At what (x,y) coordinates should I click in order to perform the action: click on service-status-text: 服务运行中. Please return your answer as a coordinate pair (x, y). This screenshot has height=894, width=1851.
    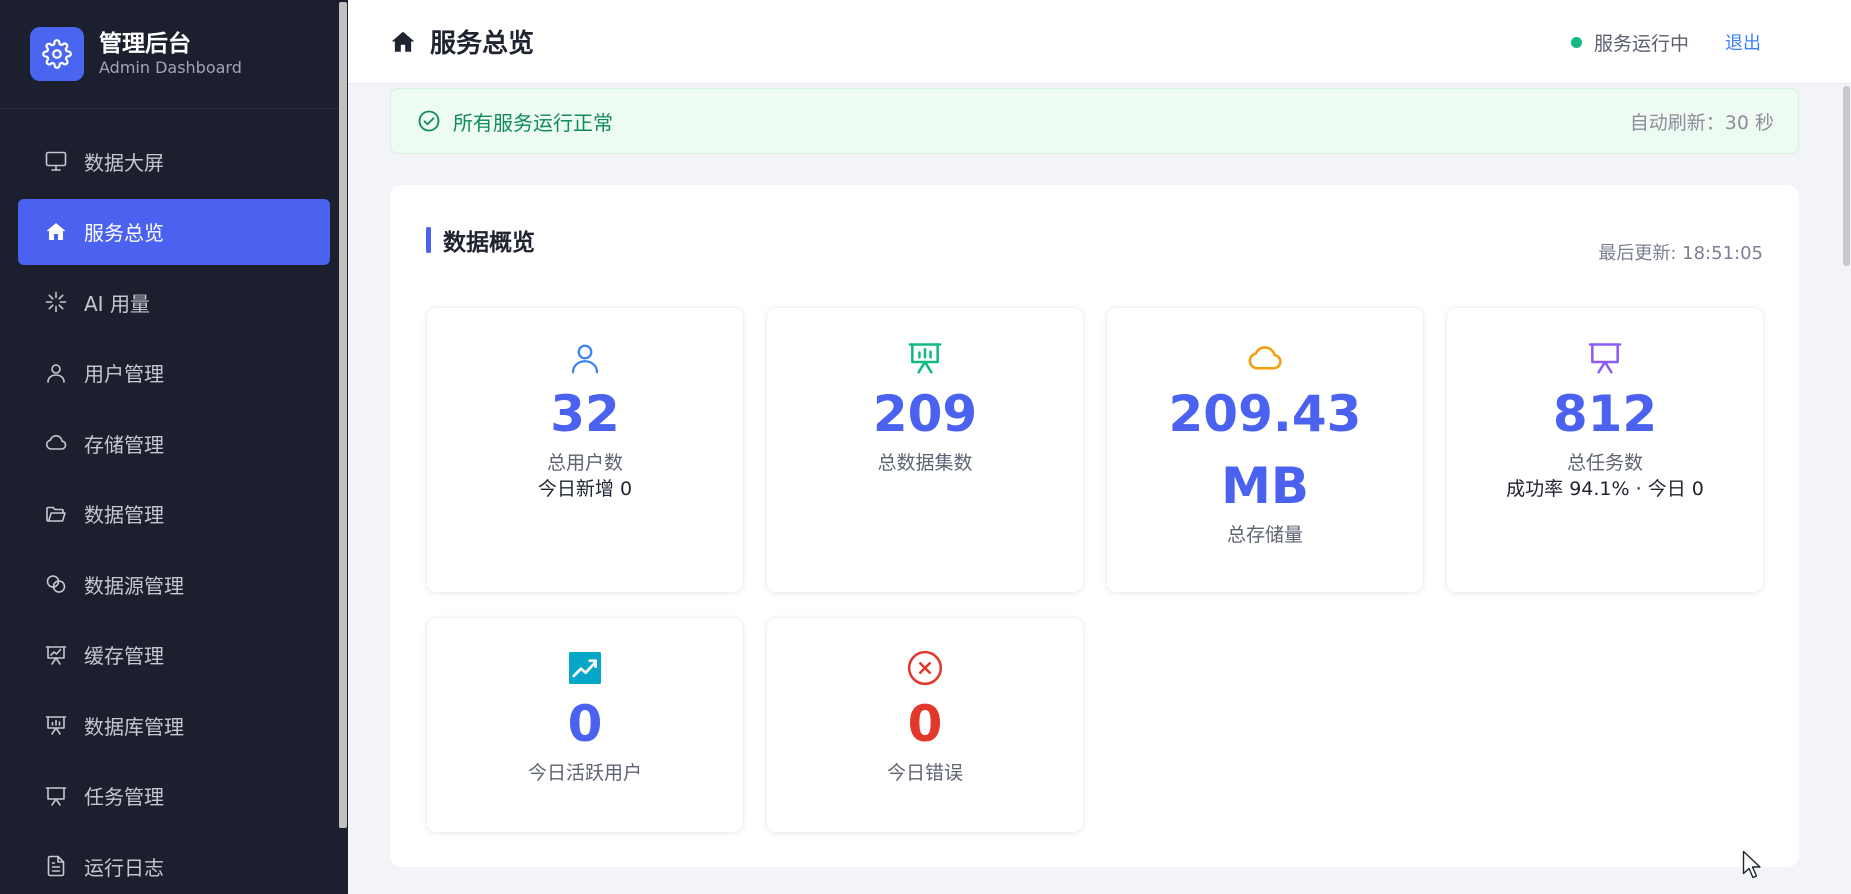
    Looking at the image, I should click on (1641, 43).